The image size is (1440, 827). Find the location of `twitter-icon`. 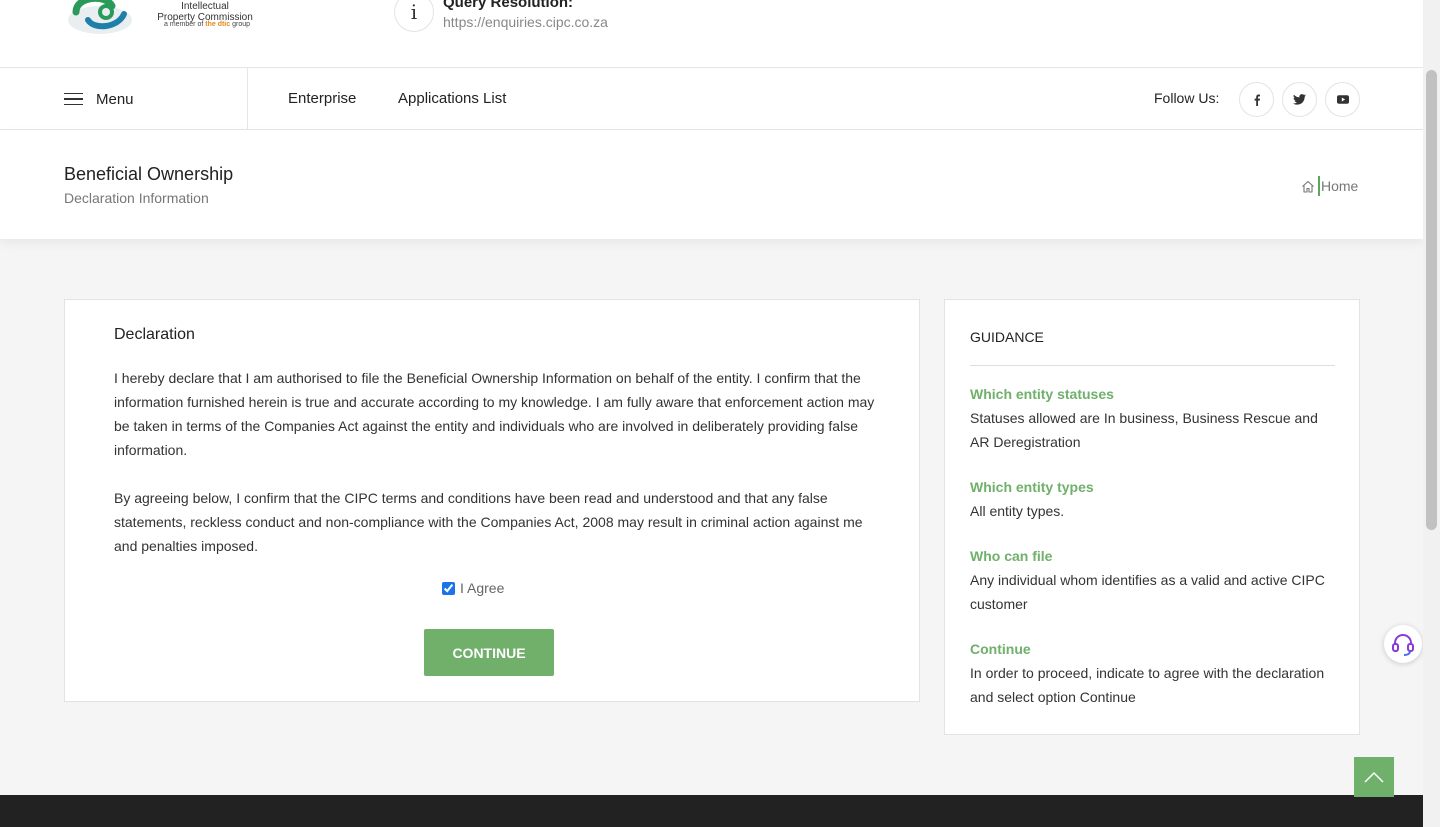

twitter-icon is located at coordinates (1299, 99).